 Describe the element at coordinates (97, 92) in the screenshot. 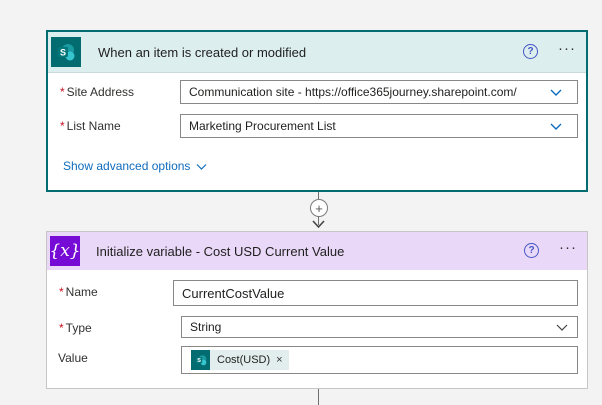

I see `site-address-label: * Site Address` at that location.